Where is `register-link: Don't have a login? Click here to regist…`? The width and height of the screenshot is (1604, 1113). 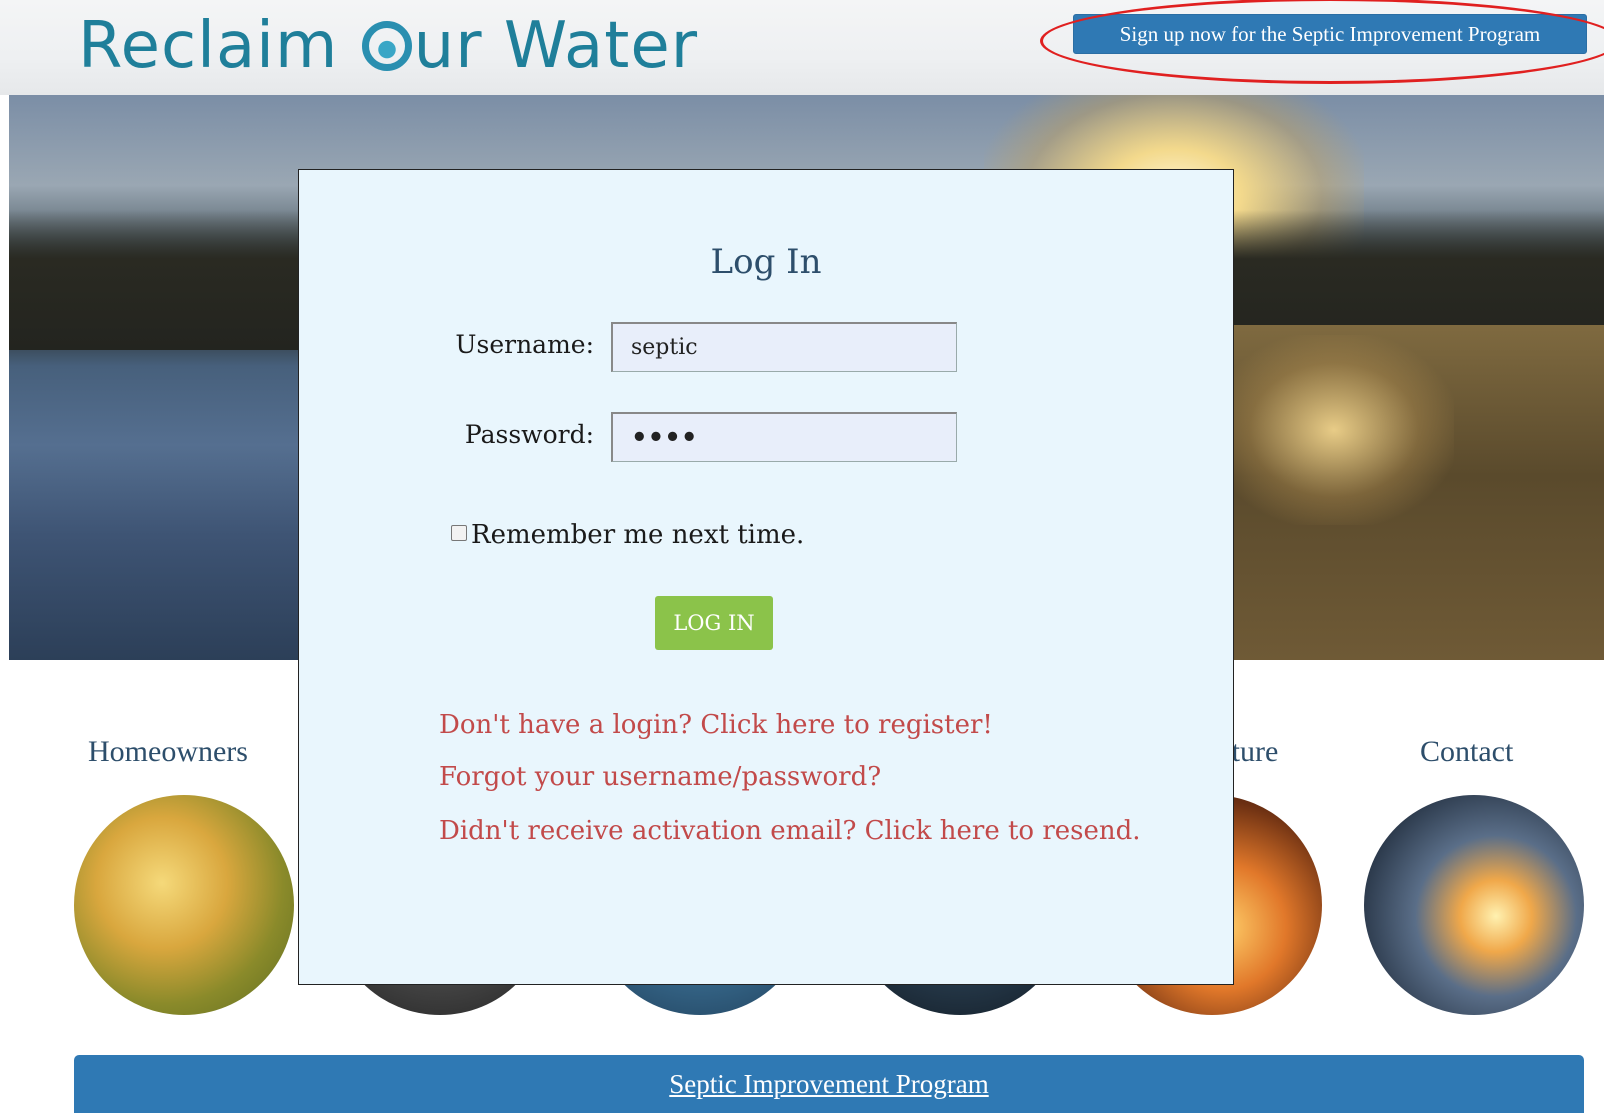
register-link: Don't have a login? Click here to regist… is located at coordinates (716, 725).